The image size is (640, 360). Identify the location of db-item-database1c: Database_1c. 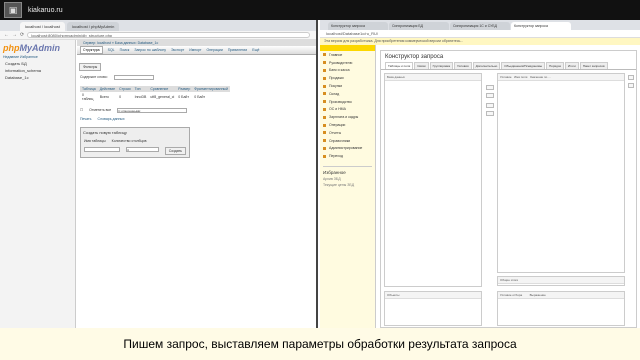
(37, 77).